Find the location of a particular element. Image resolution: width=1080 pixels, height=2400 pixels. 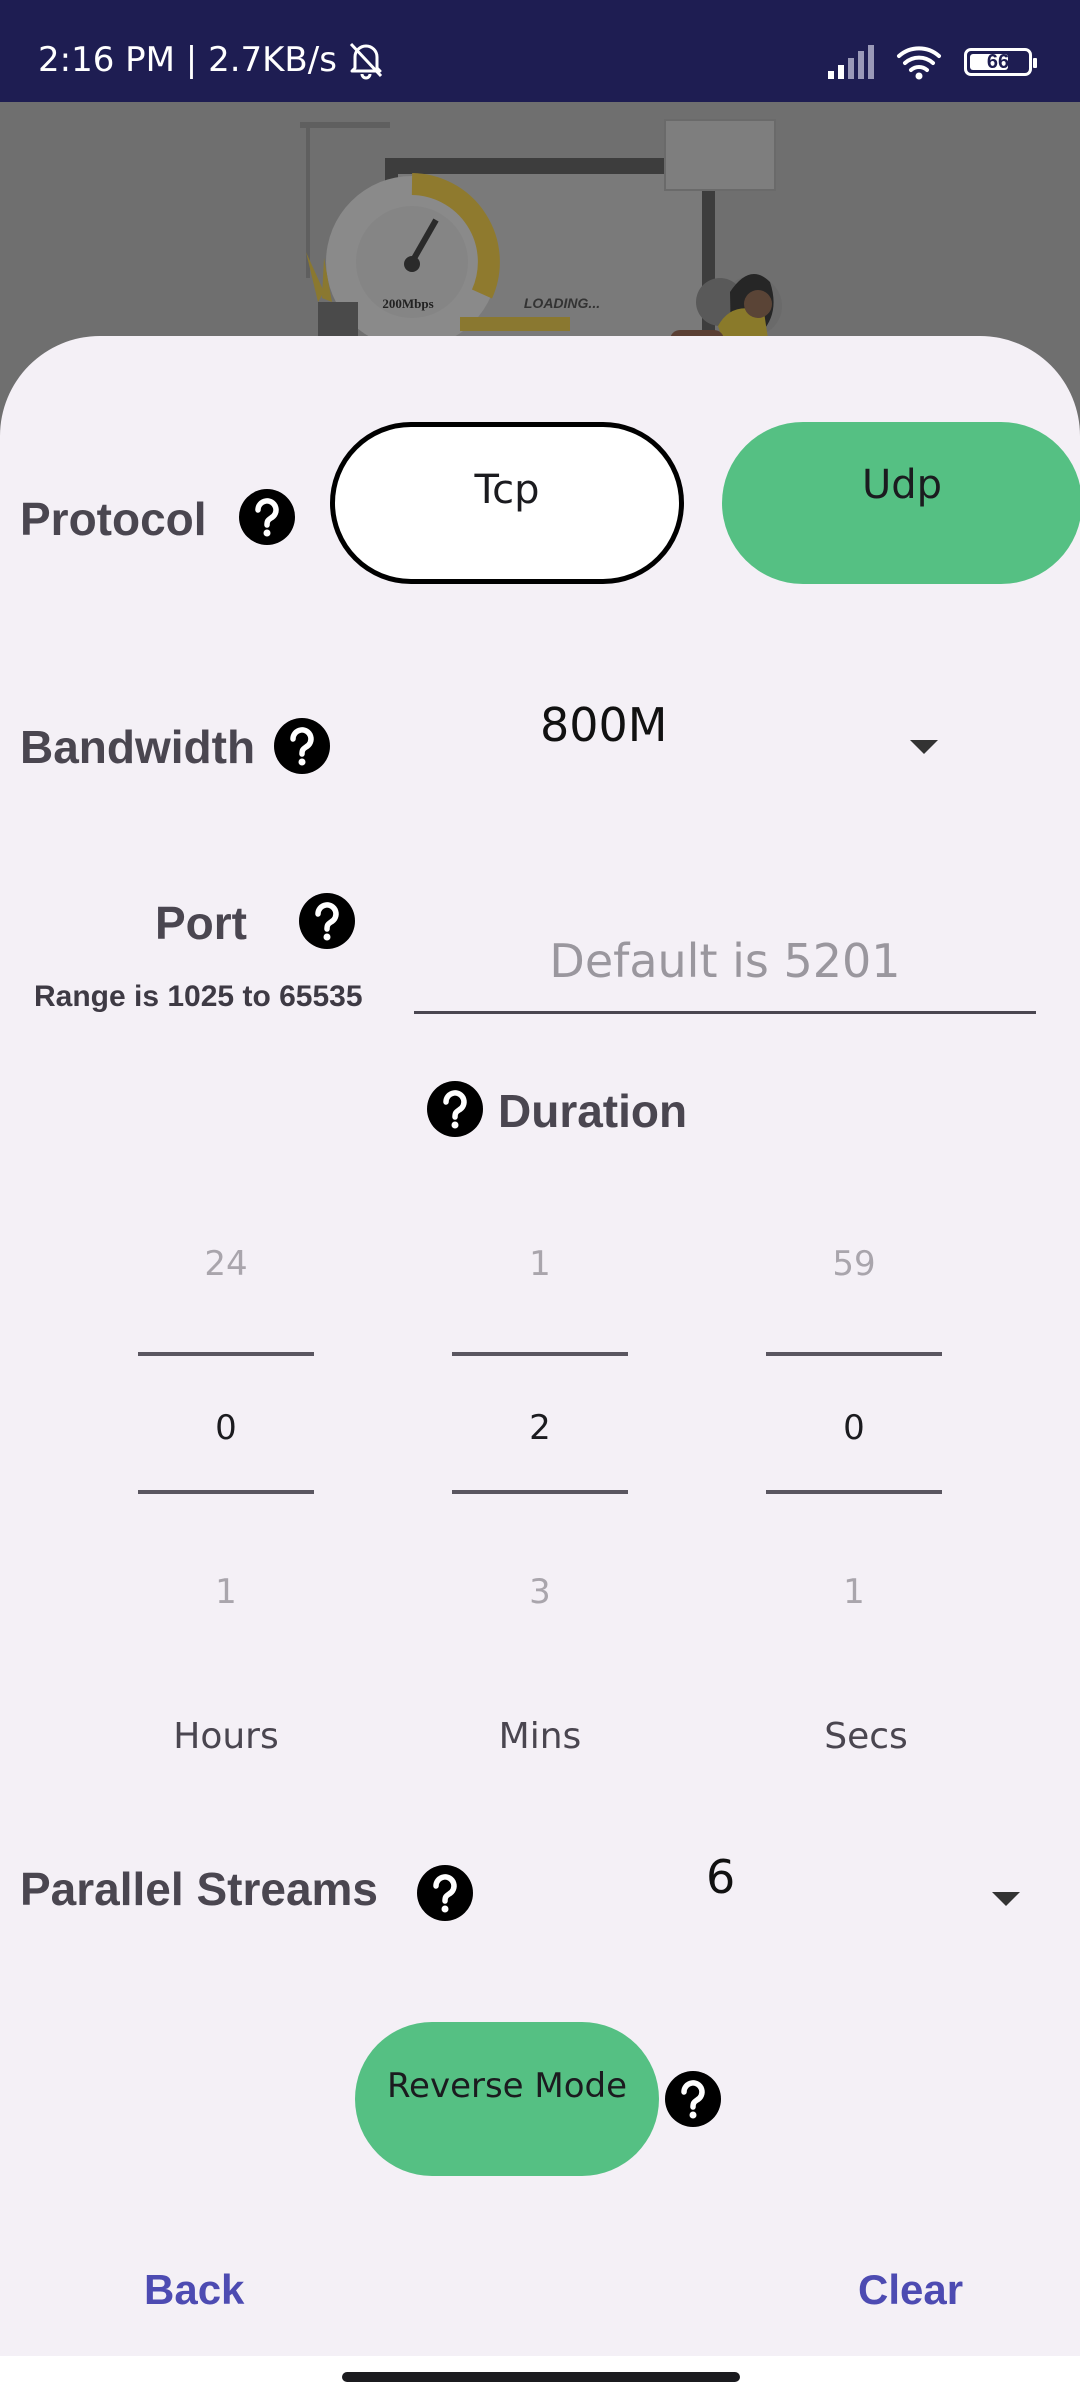

bandwidth-value: 800M is located at coordinates (604, 725).